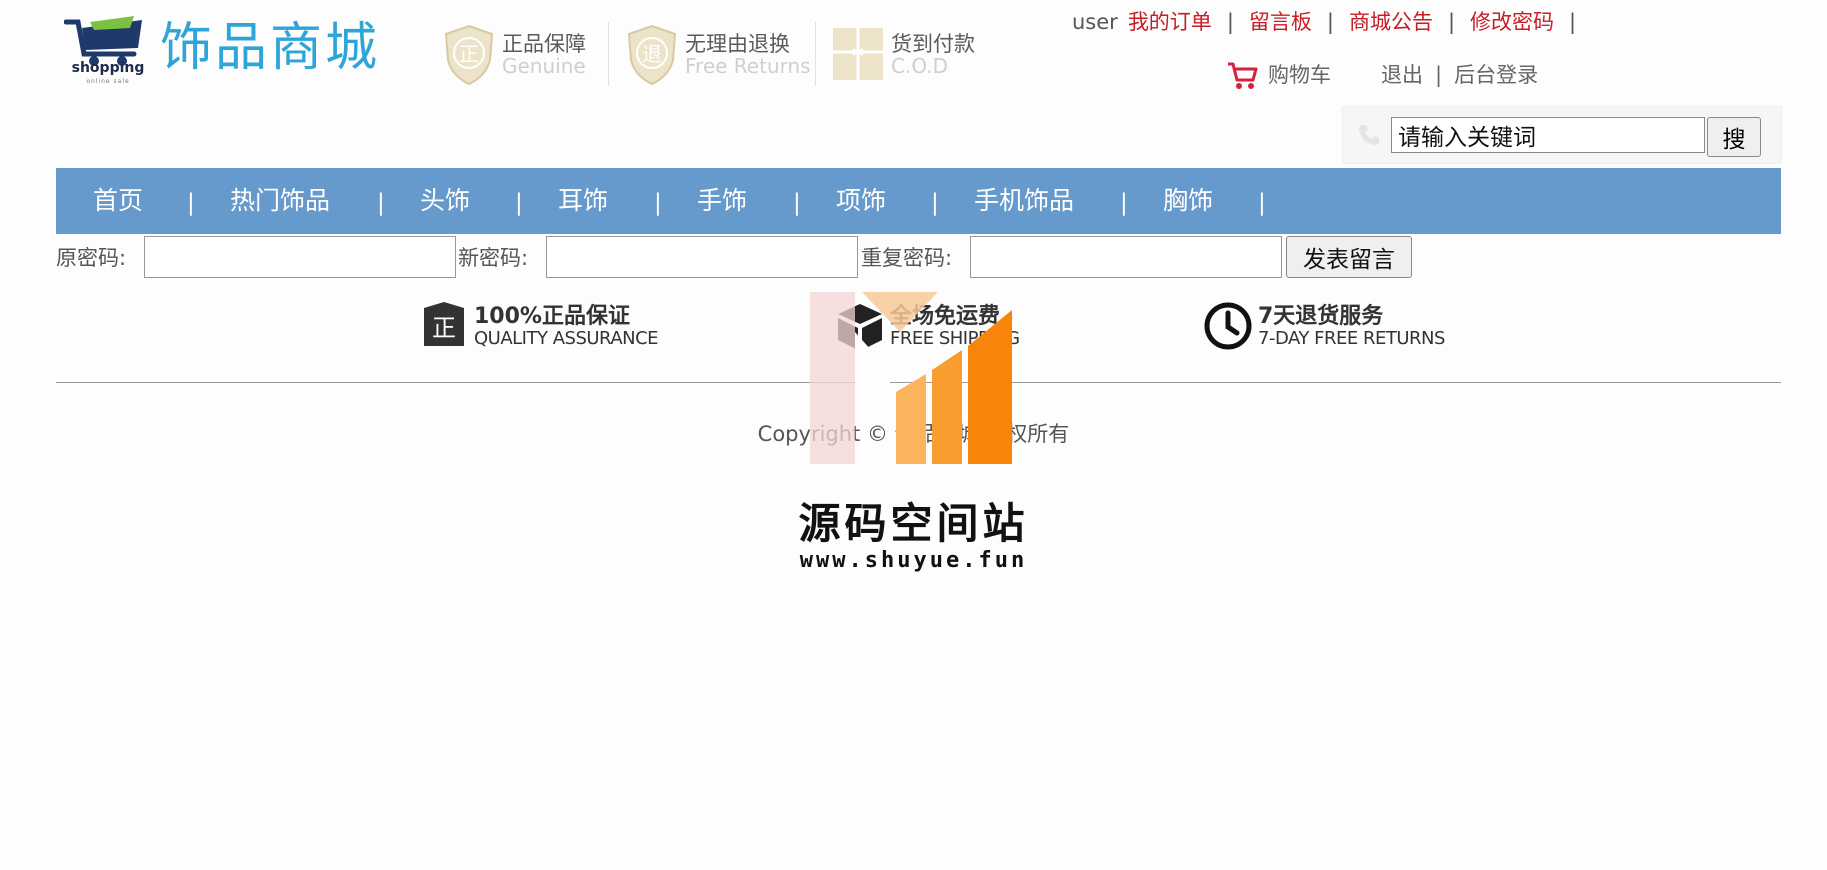  I want to click on phone-icon, so click(1369, 135).